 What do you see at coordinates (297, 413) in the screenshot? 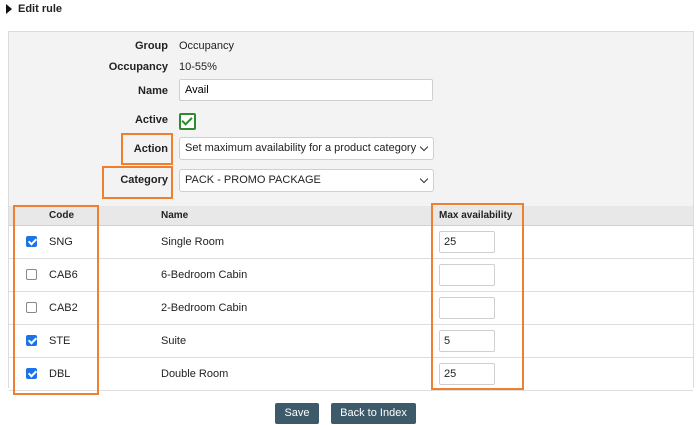
I see `save-button: Save` at bounding box center [297, 413].